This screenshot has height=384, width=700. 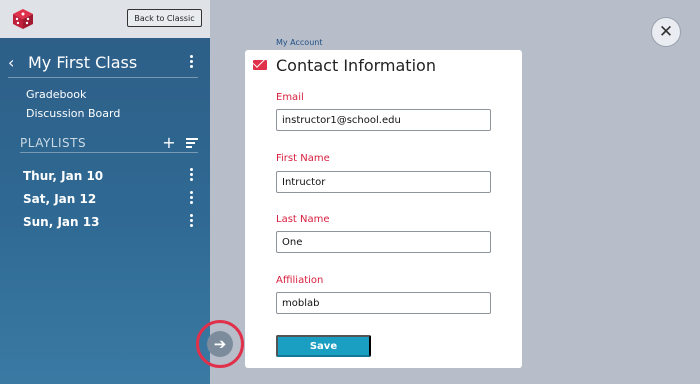 What do you see at coordinates (110, 222) in the screenshot?
I see `playlist-item: Sun, Jan 13` at bounding box center [110, 222].